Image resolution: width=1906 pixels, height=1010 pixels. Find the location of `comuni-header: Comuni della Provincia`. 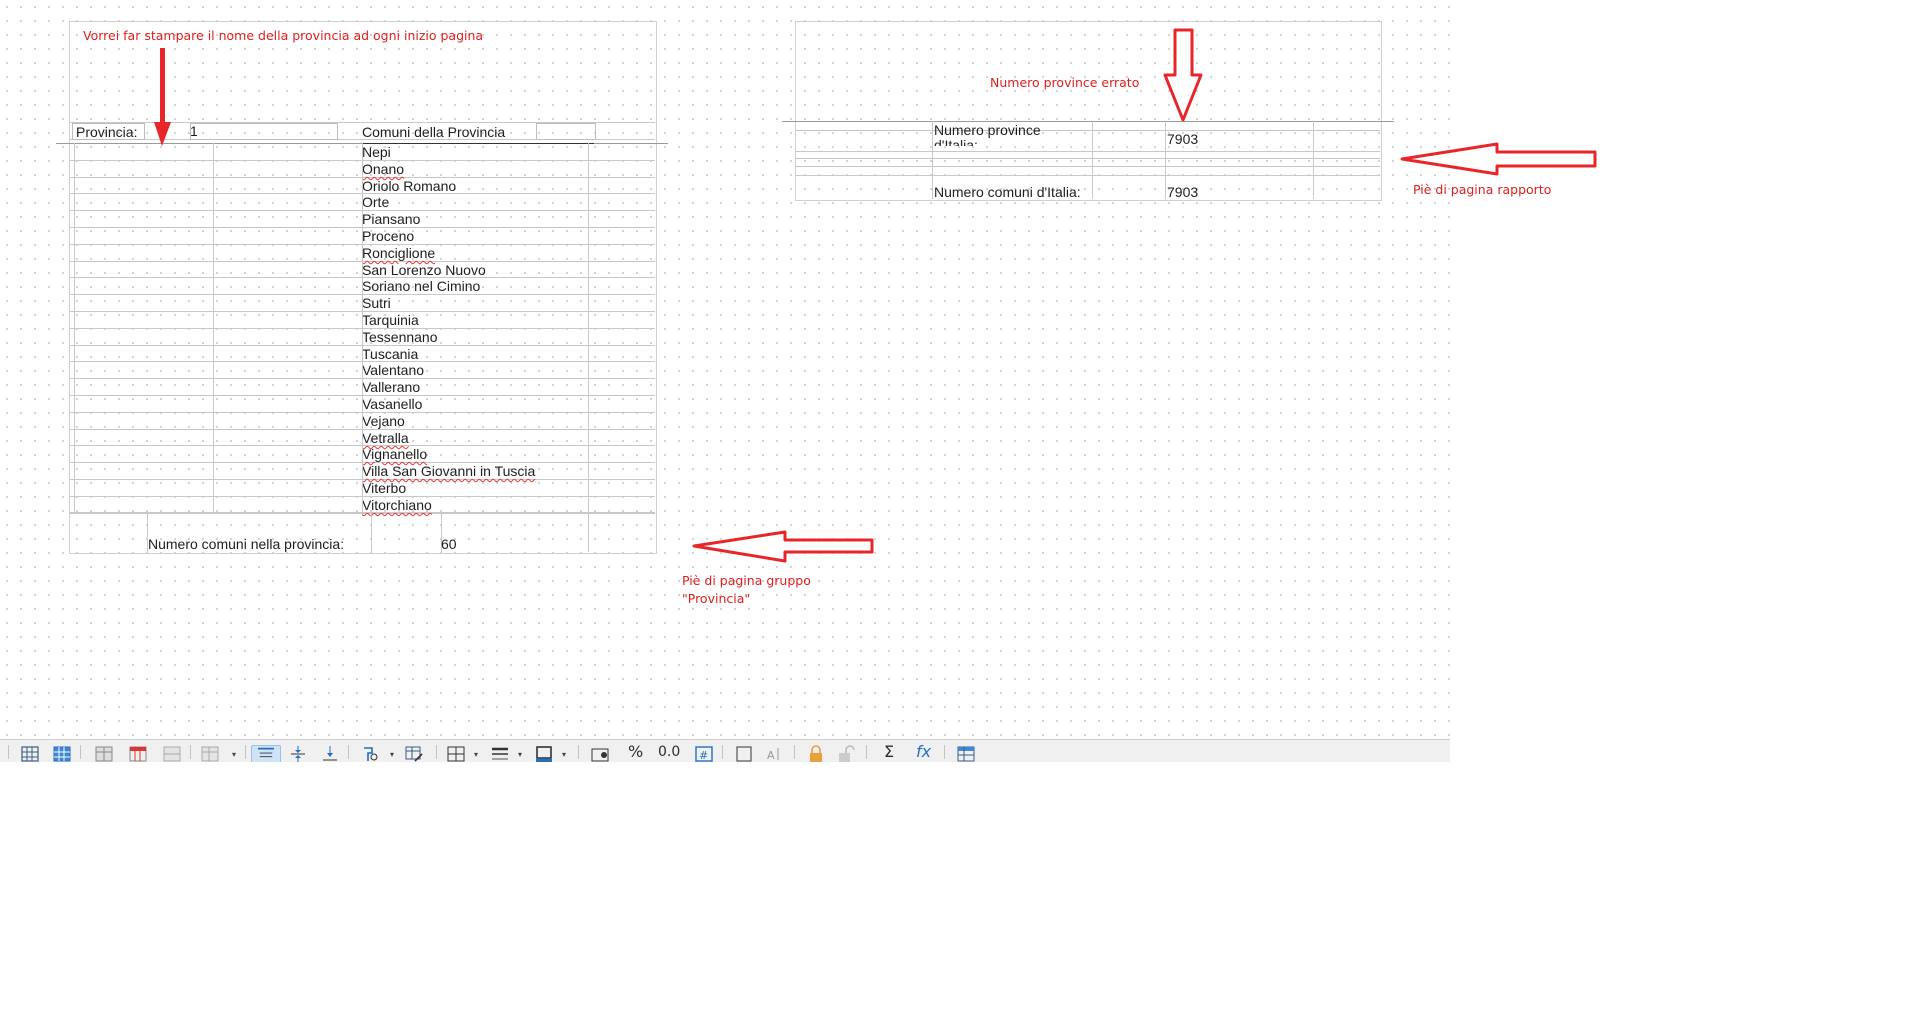

comuni-header: Comuni della Provincia is located at coordinates (434, 132).